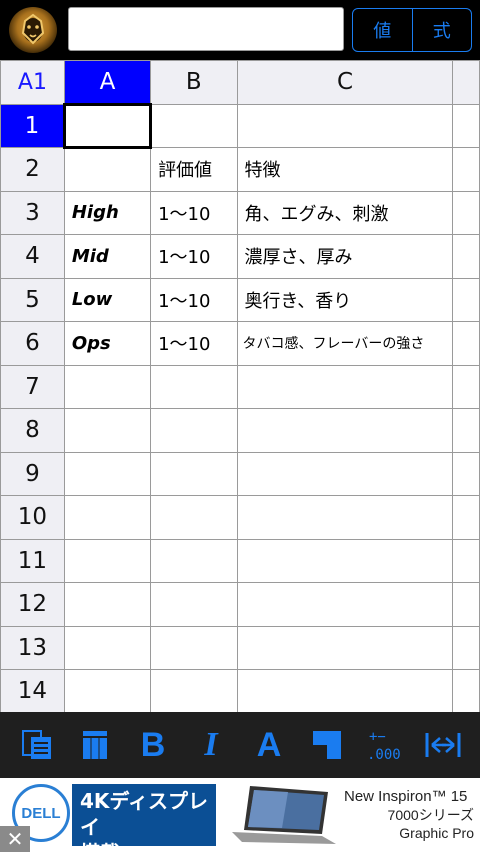 Image resolution: width=480 pixels, height=852 pixels. Describe the element at coordinates (194, 82) in the screenshot. I see `column-header-b: B` at that location.